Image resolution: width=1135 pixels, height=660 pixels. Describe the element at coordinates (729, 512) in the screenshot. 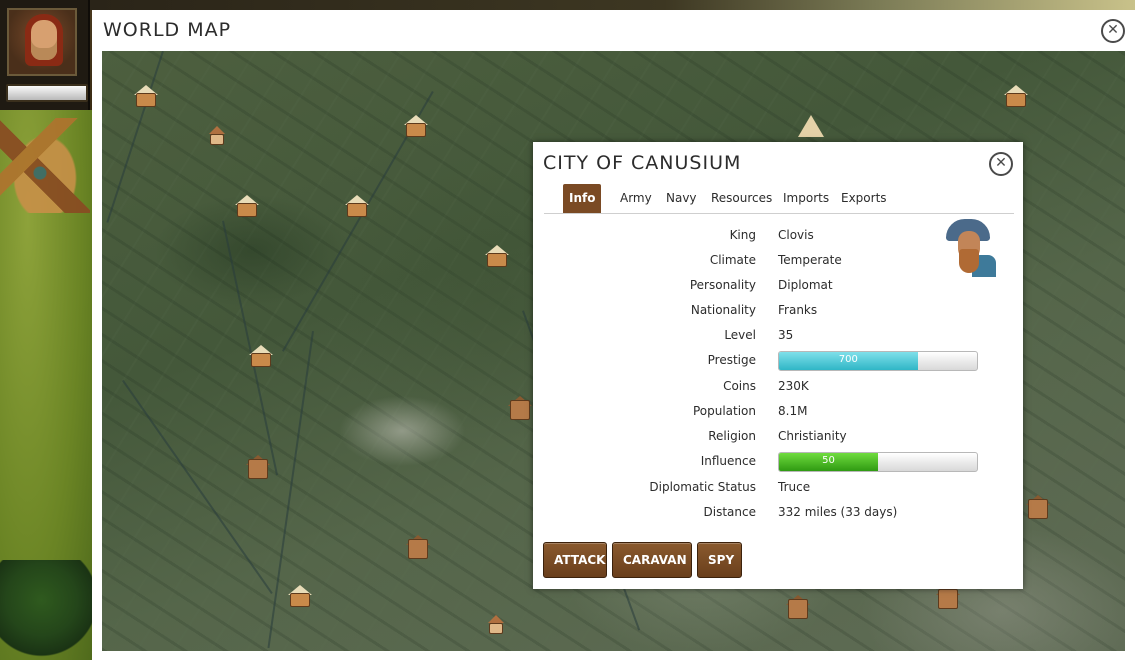

I see `info-label: Distance` at that location.